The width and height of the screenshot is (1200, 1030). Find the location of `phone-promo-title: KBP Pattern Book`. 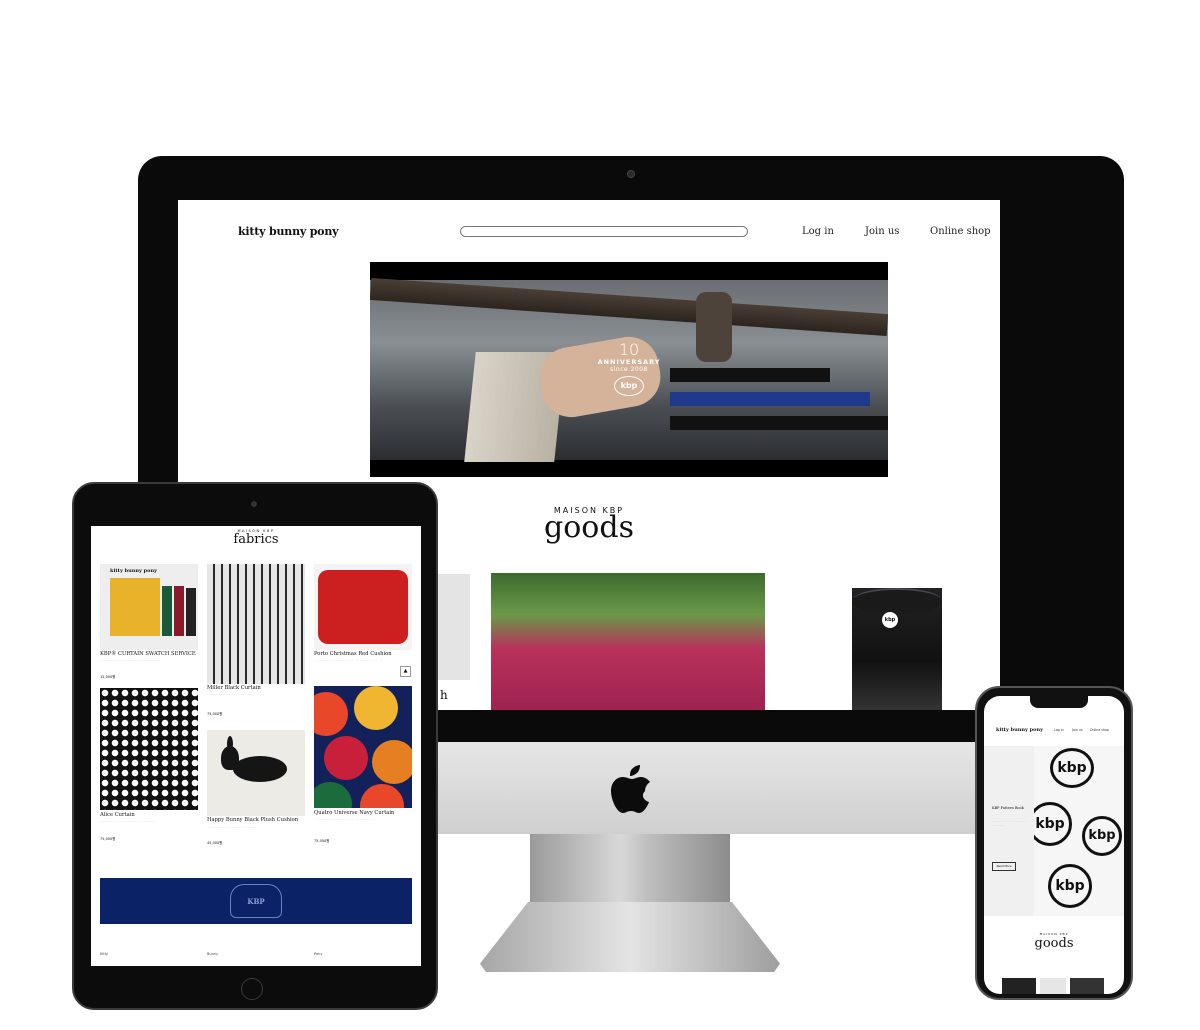

phone-promo-title: KBP Pattern Book is located at coordinates (1008, 808).